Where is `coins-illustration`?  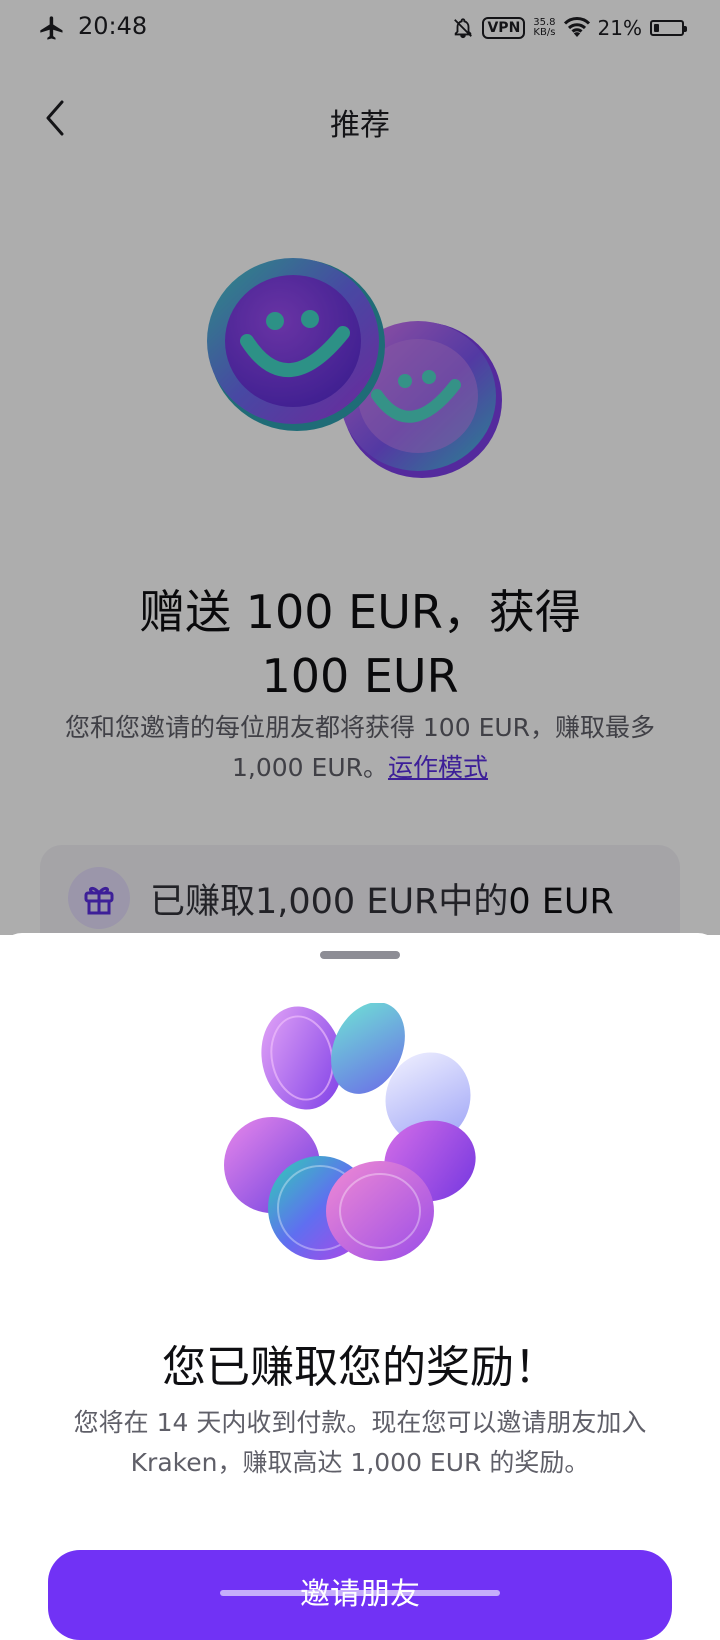
coins-illustration is located at coordinates (350, 1132).